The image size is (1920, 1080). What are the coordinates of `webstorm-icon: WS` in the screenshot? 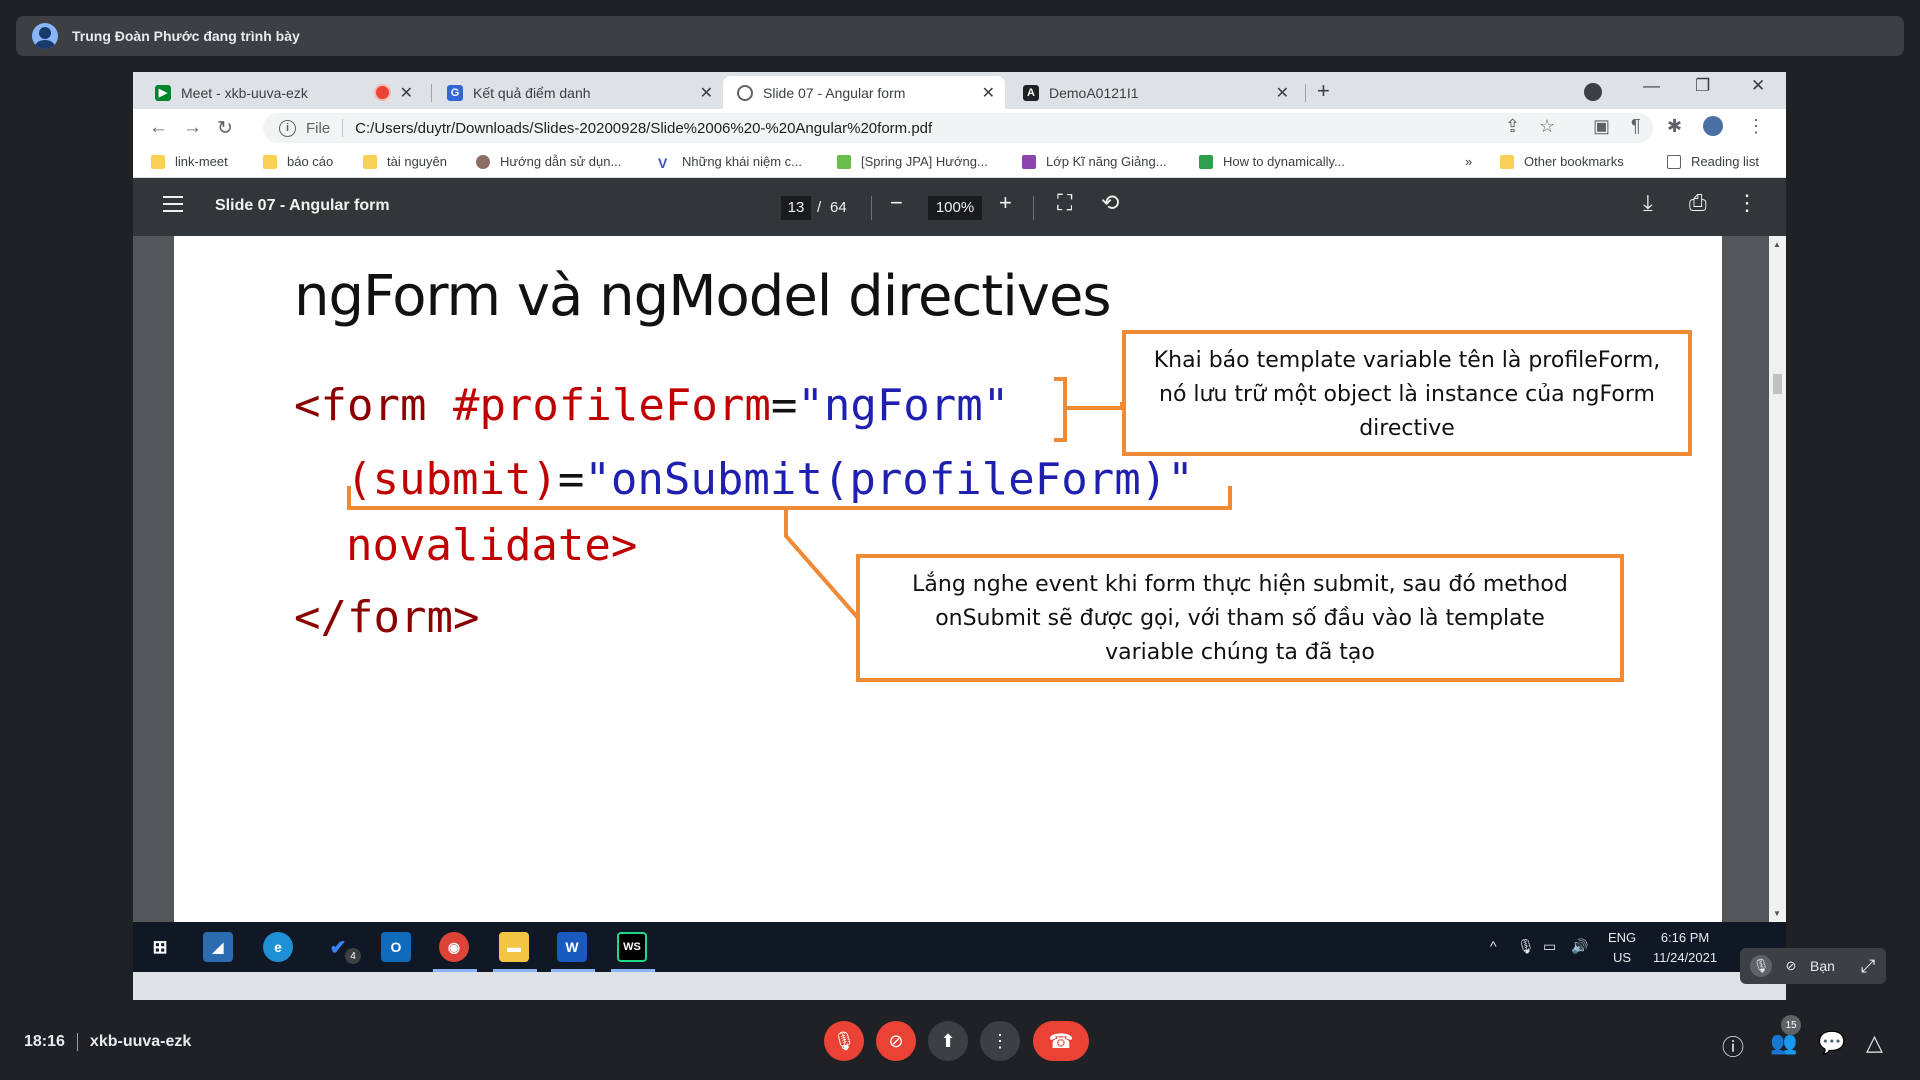 It's located at (632, 947).